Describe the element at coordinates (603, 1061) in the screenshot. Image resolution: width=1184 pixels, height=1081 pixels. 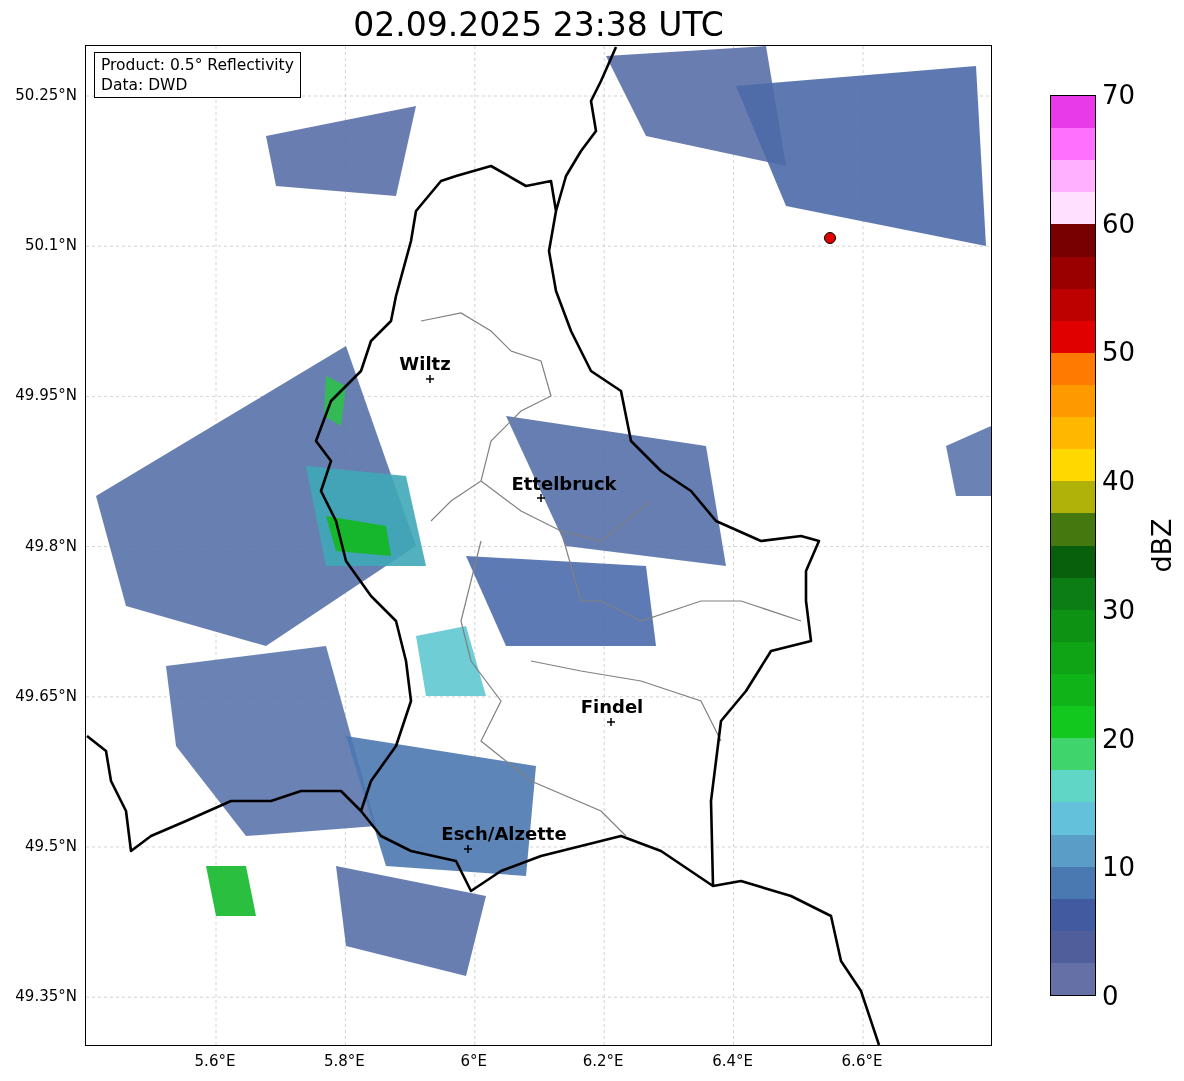
I see `longitude-label: 6.2°E` at that location.